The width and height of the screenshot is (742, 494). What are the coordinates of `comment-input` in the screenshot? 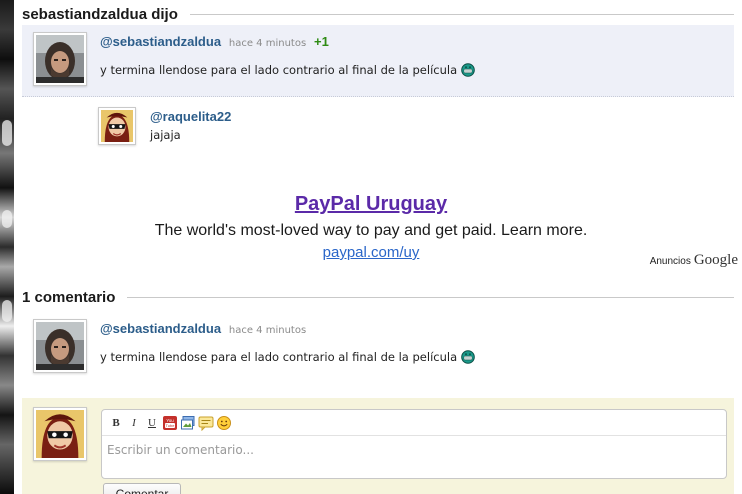 It's located at (414, 457).